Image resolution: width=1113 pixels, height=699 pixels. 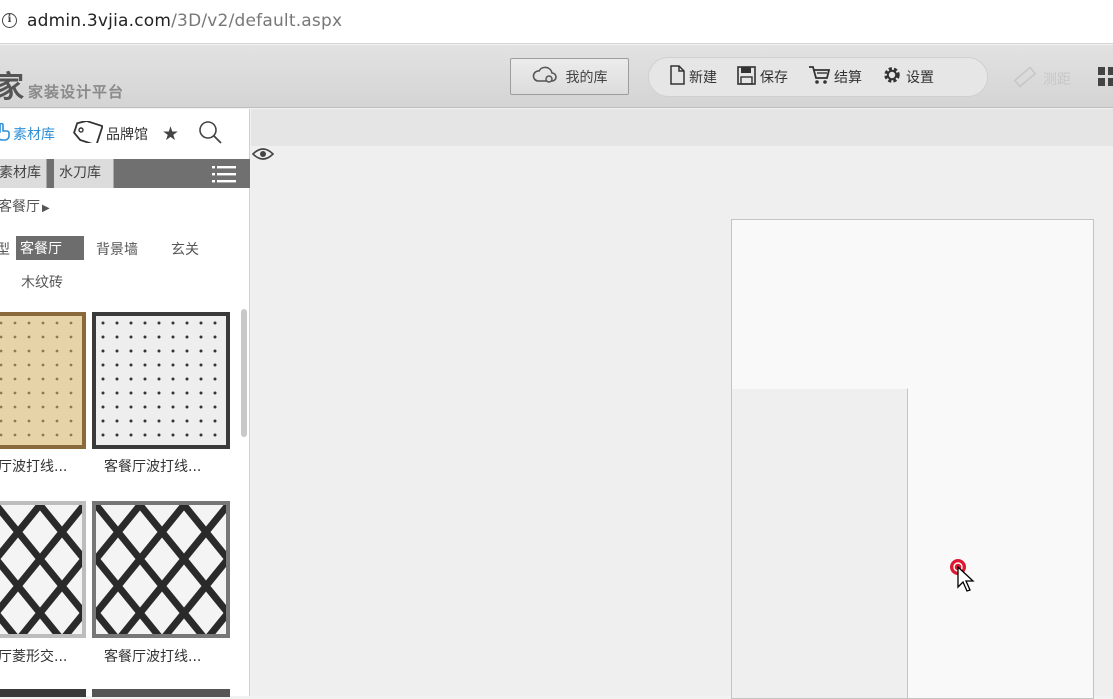 What do you see at coordinates (20, 207) in the screenshot?
I see `breadcrumb-label: 客餐厅` at bounding box center [20, 207].